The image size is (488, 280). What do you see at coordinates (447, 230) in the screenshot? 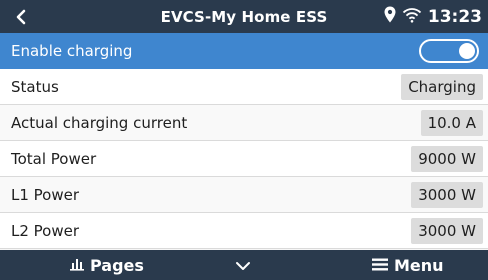
I see `l2-power-value: 3000 W` at bounding box center [447, 230].